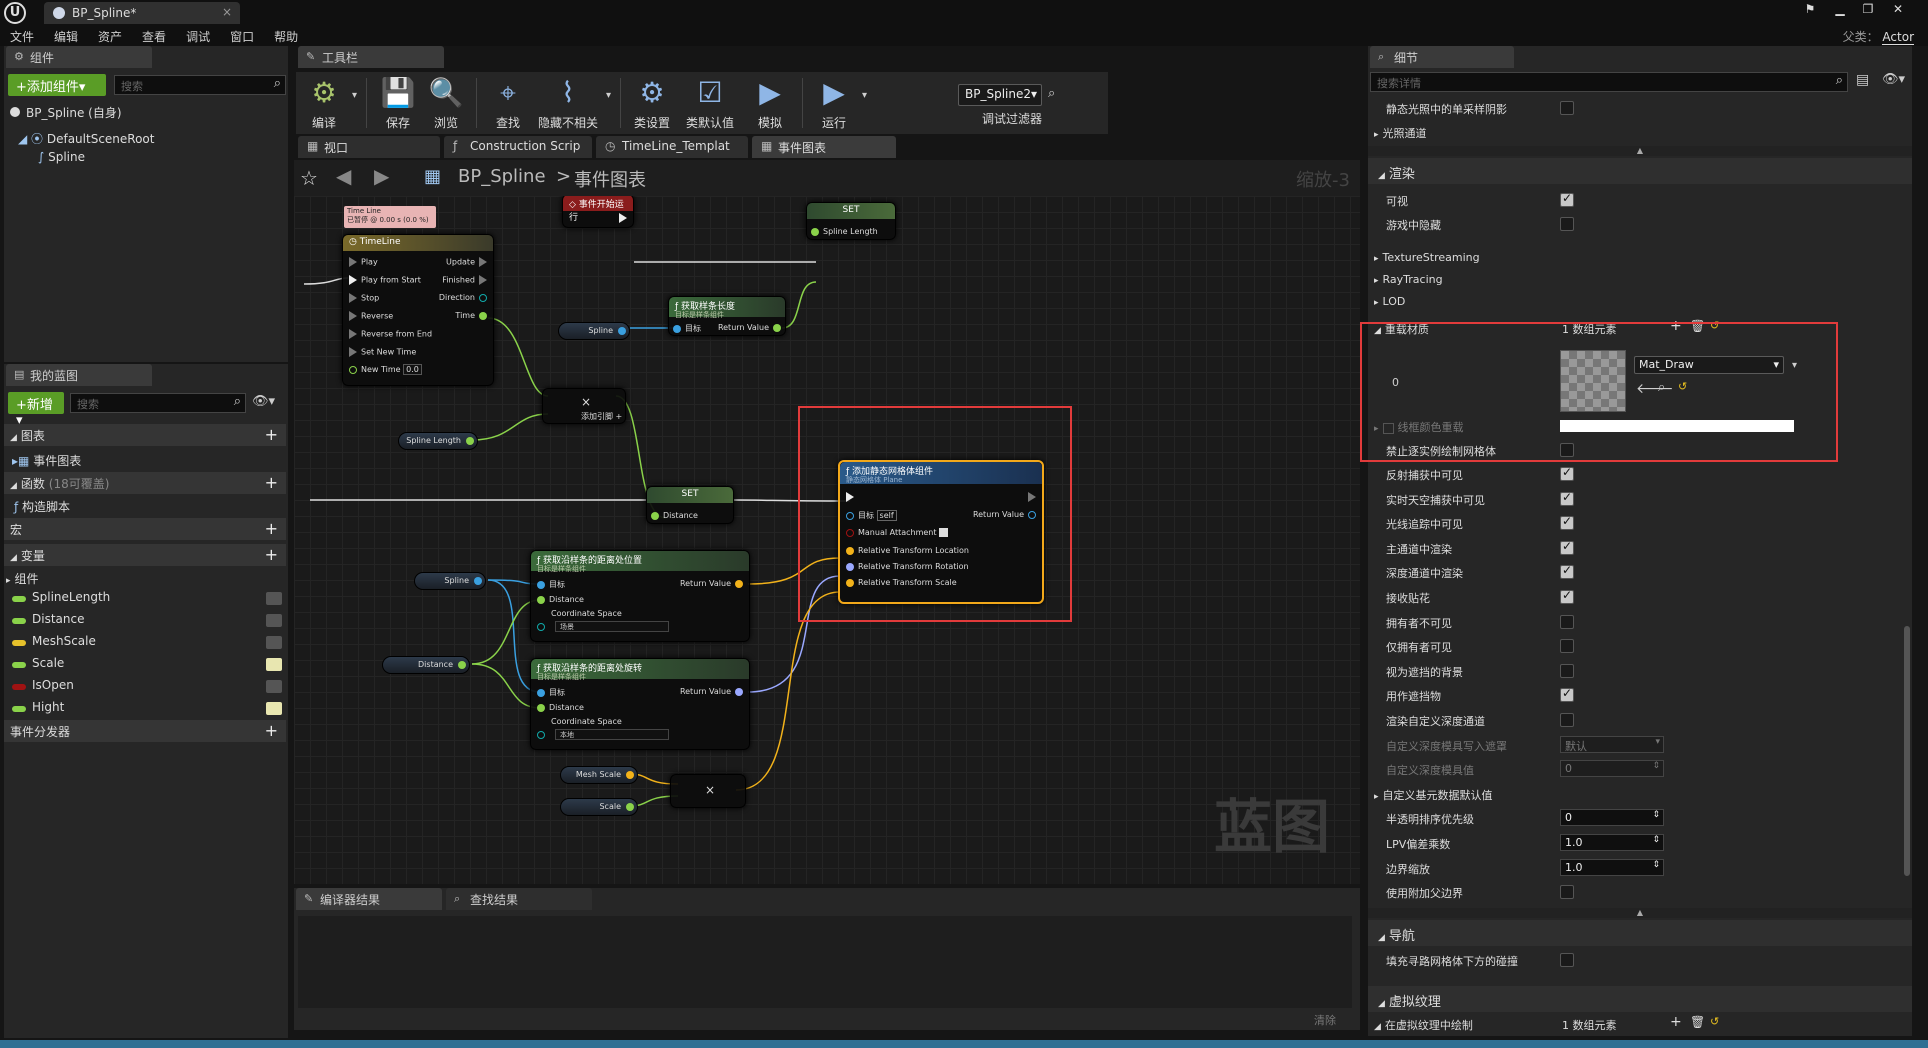 The width and height of the screenshot is (1928, 1048). Describe the element at coordinates (687, 328) in the screenshot. I see `get-length-target-pin: 目标` at that location.